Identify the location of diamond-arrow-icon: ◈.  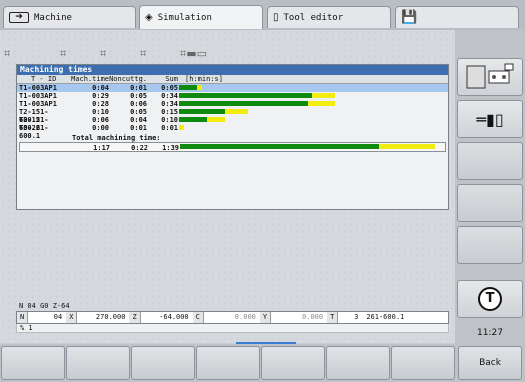
(149, 17).